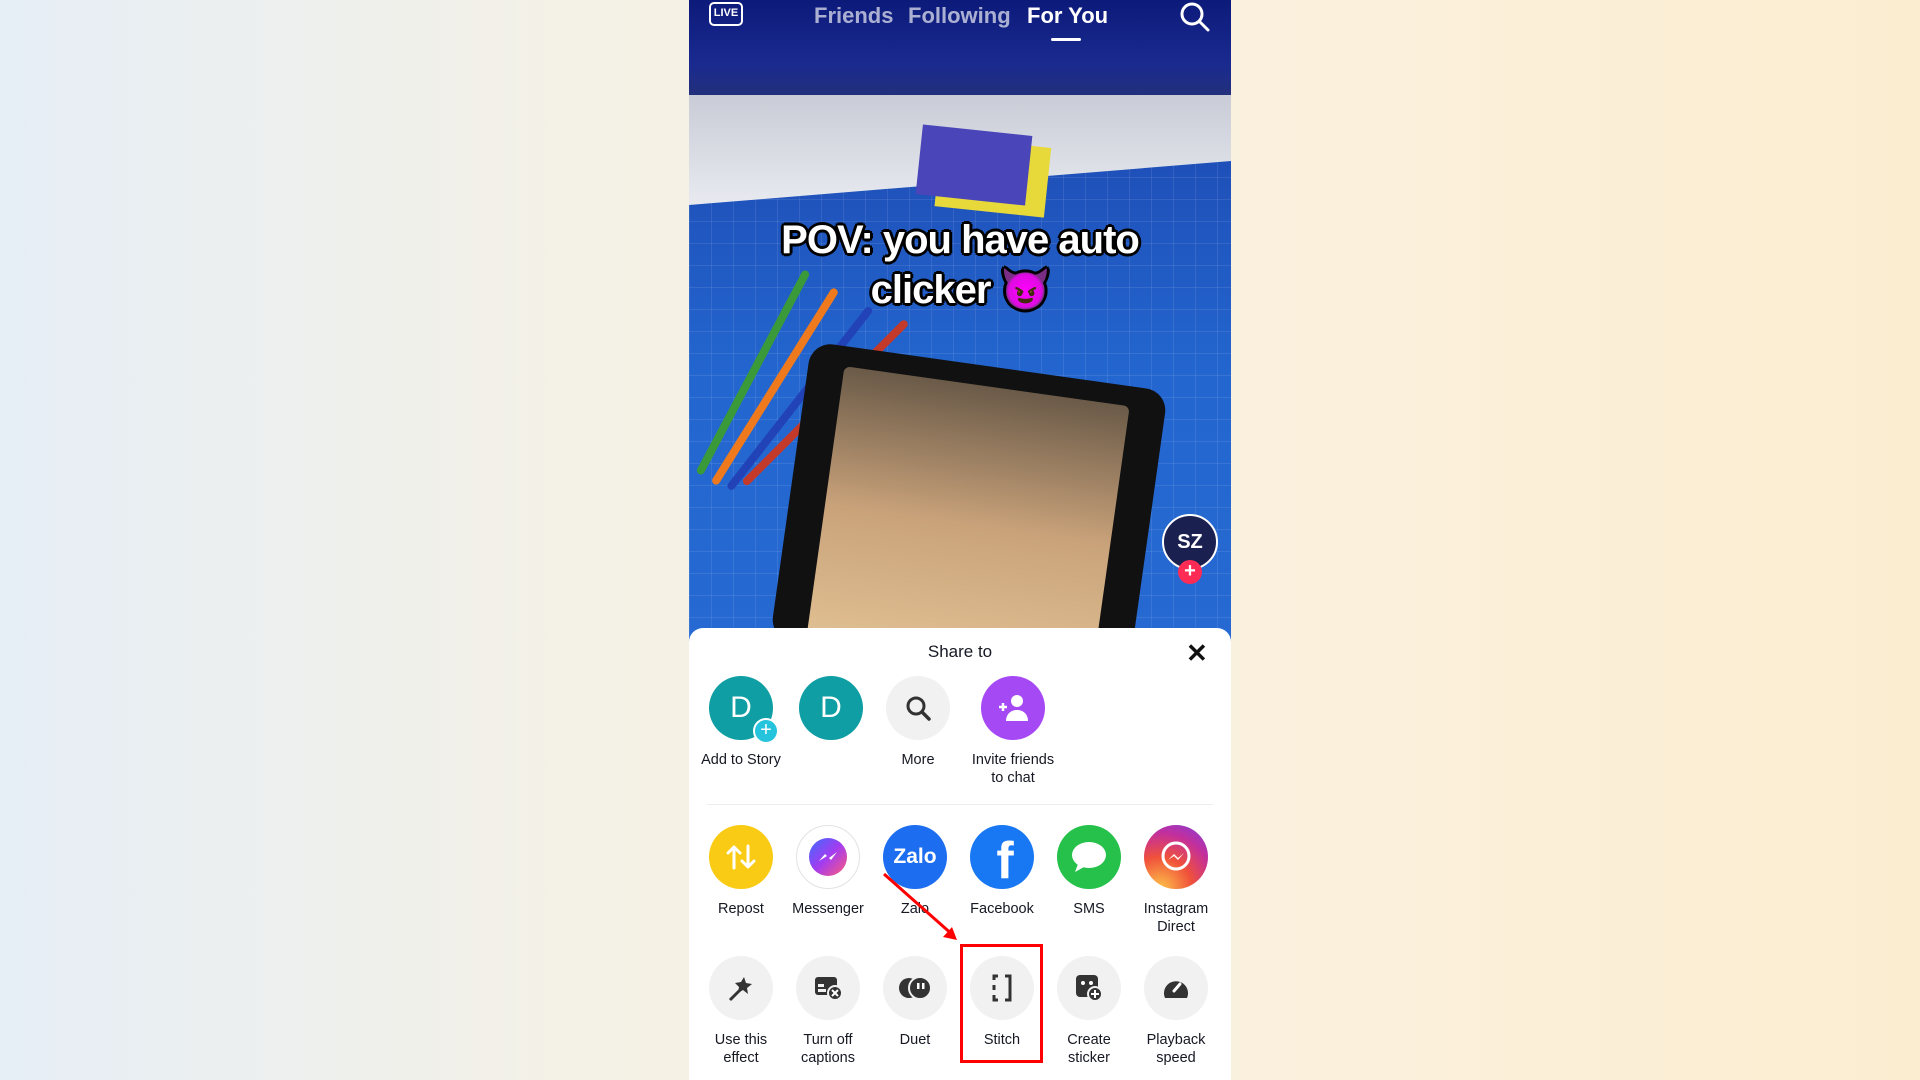 This screenshot has width=1920, height=1080. What do you see at coordinates (828, 988) in the screenshot?
I see `captions-off-icon` at bounding box center [828, 988].